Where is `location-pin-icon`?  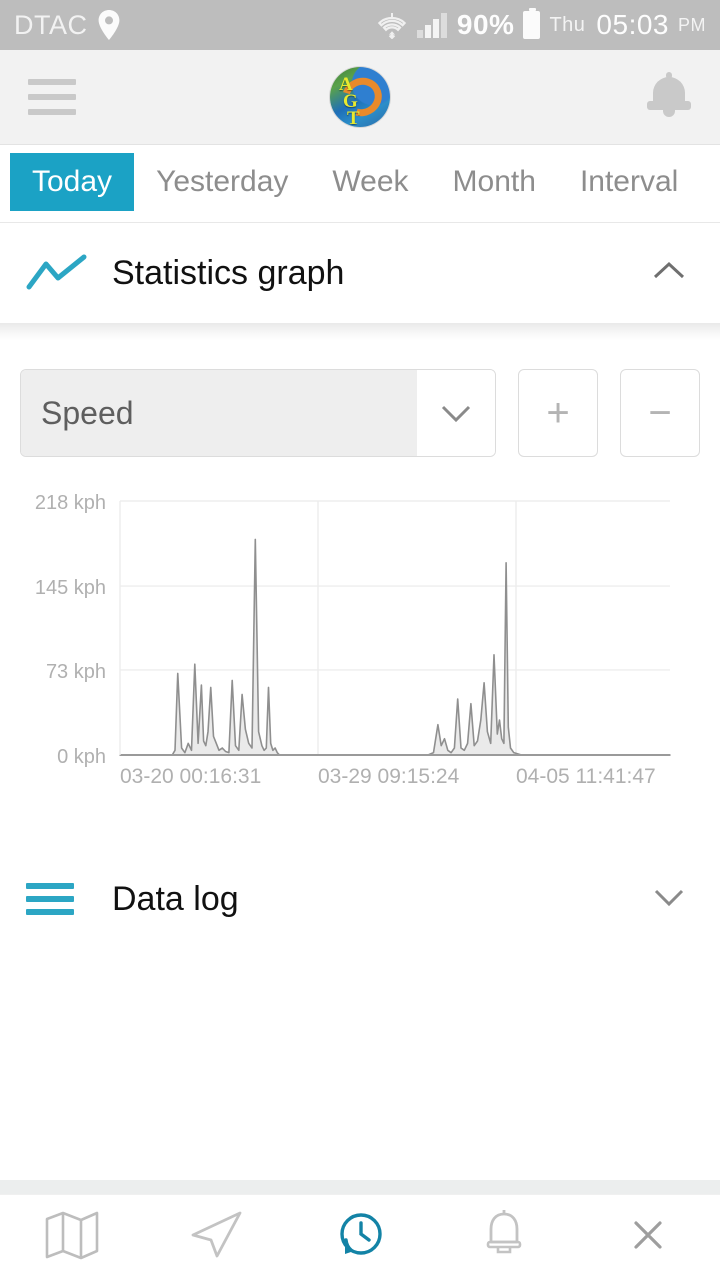 location-pin-icon is located at coordinates (109, 25).